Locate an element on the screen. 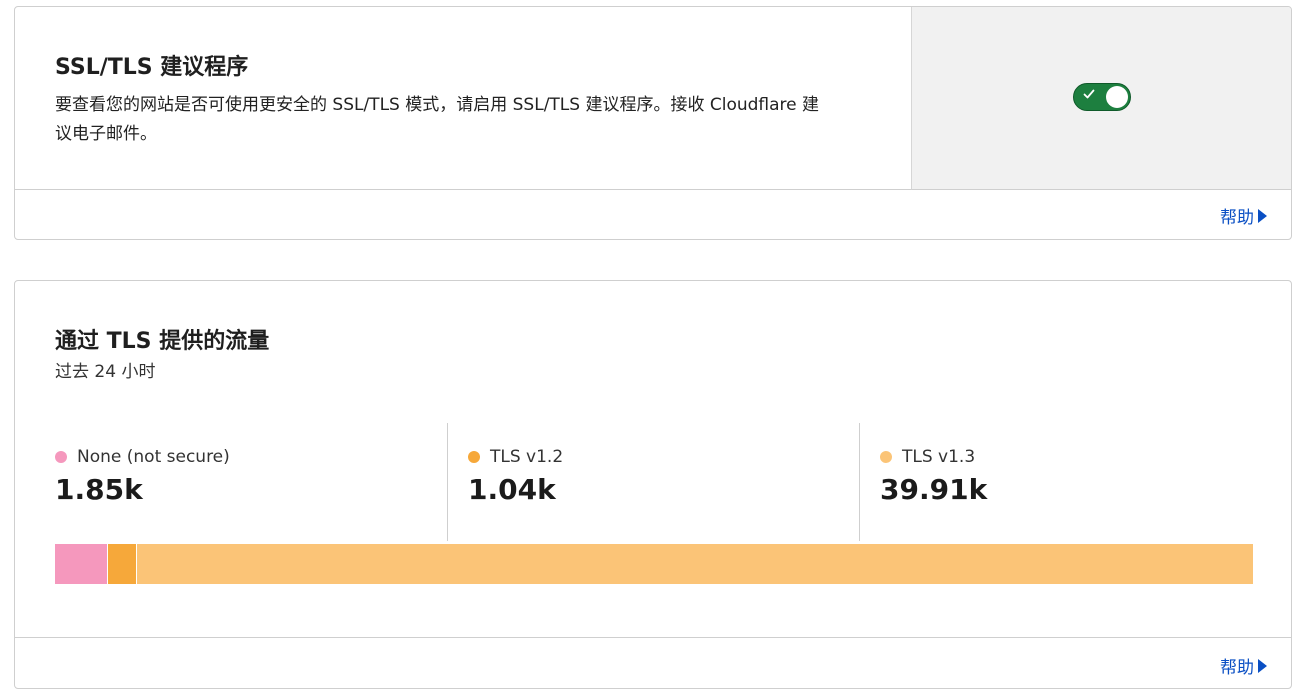  tls-traffic-title: 通过 TLS 提供的流量 is located at coordinates (162, 341).